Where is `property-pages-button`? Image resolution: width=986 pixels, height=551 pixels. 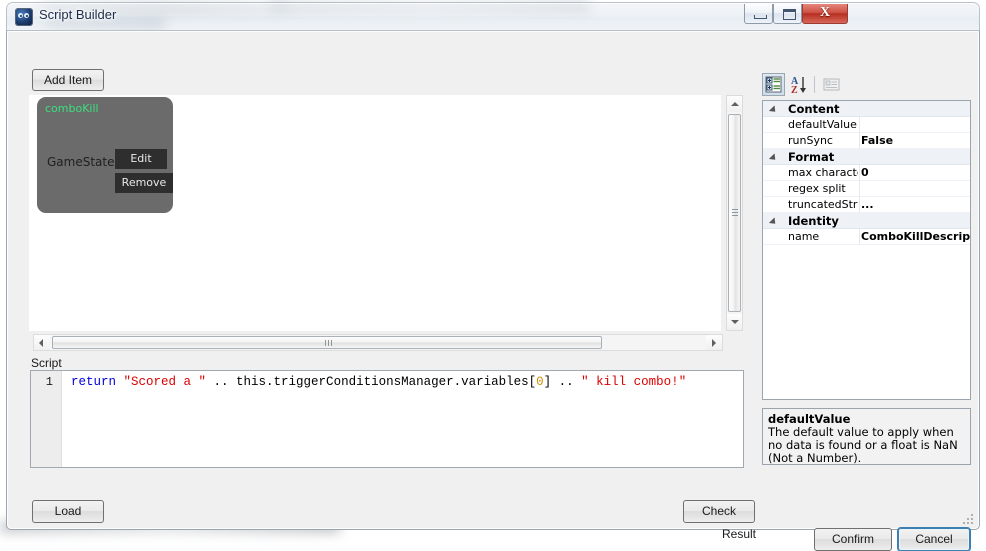 property-pages-button is located at coordinates (831, 84).